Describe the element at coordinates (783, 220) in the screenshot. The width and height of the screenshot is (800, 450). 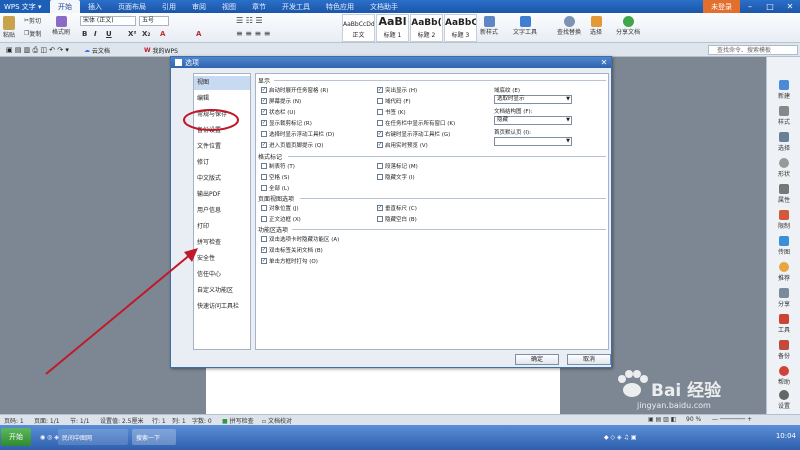
I see `sidebar-restrict: 限制` at that location.